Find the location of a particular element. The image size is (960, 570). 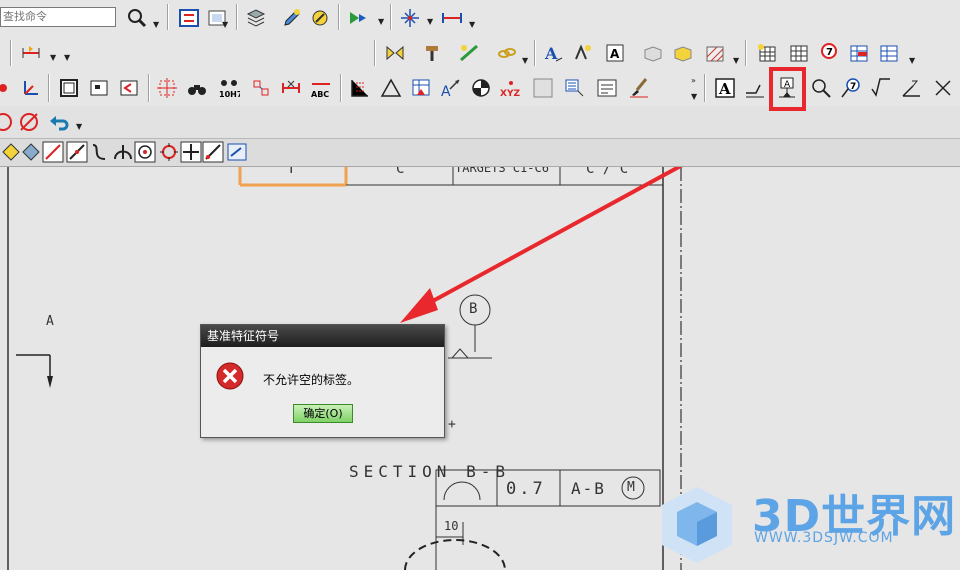

fit-tolerance-icon: 10H7 is located at coordinates (229, 88).